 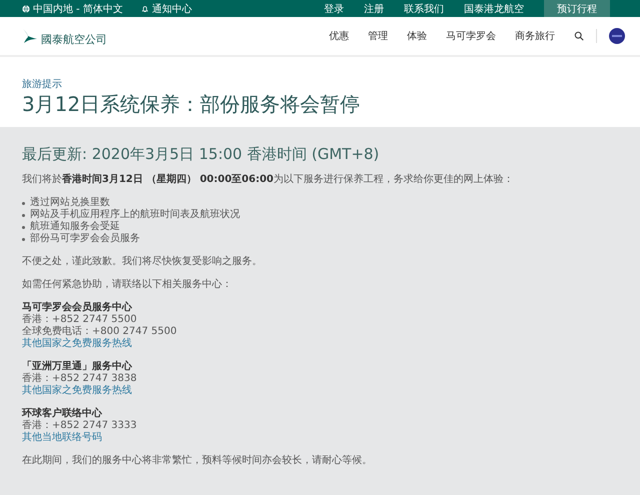 What do you see at coordinates (201, 154) in the screenshot?
I see `last-updated-heading: 最后更新: 2020年3月5日 15:00 香港时间 (GMT+8)` at bounding box center [201, 154].